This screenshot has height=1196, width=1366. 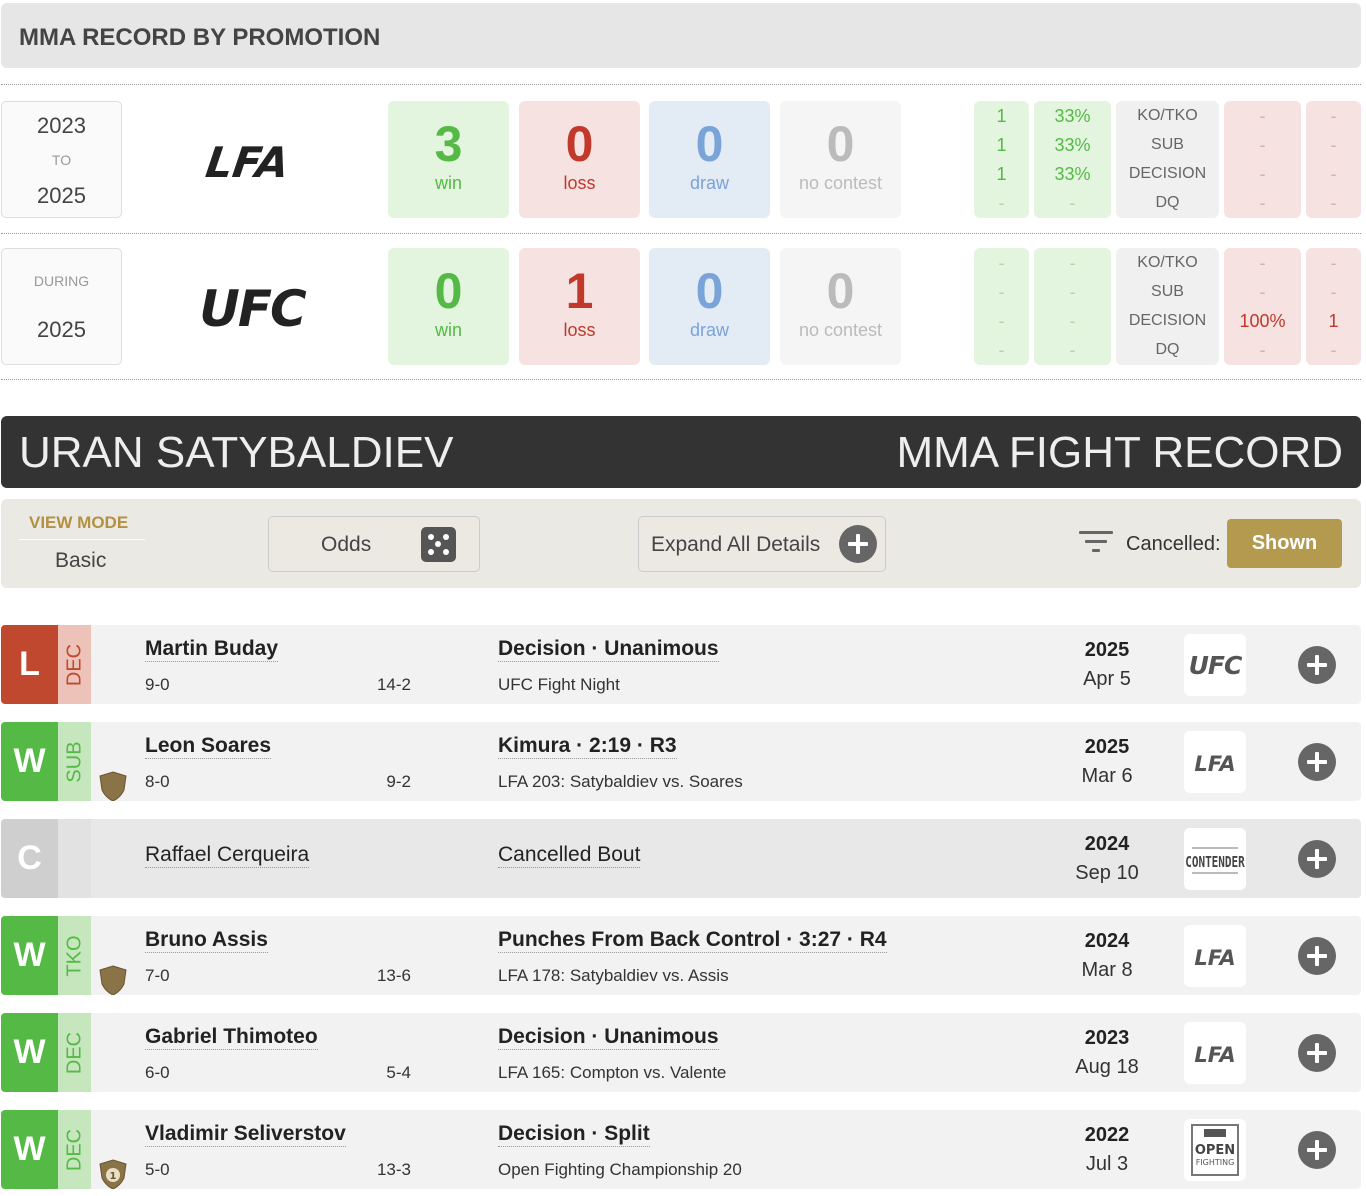 I want to click on event-name: LFA 203: Satybaldiev vs. Soares, so click(x=620, y=781).